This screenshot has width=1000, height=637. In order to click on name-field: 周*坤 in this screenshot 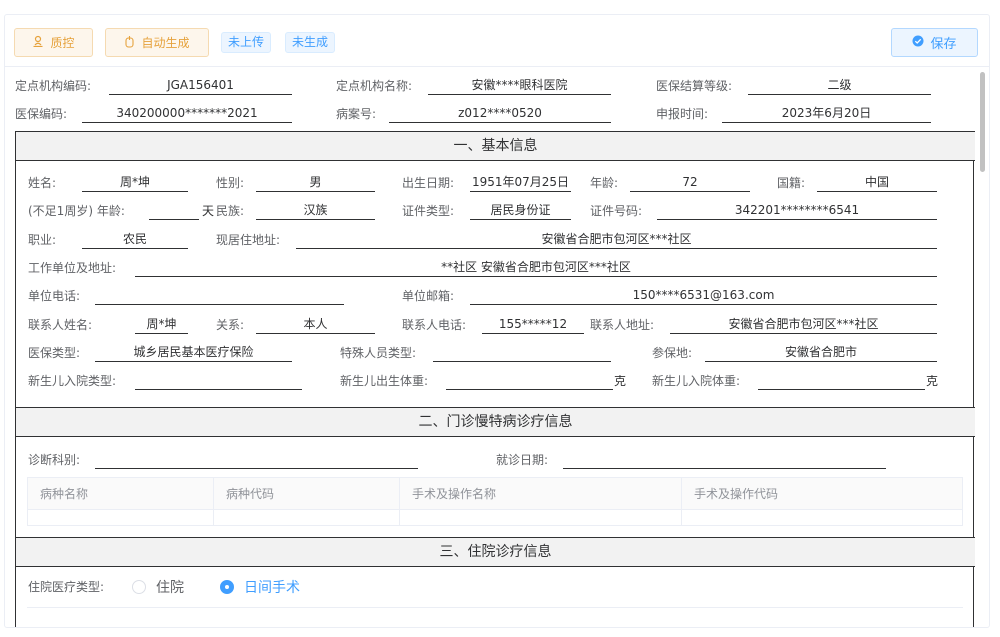, I will do `click(135, 183)`.